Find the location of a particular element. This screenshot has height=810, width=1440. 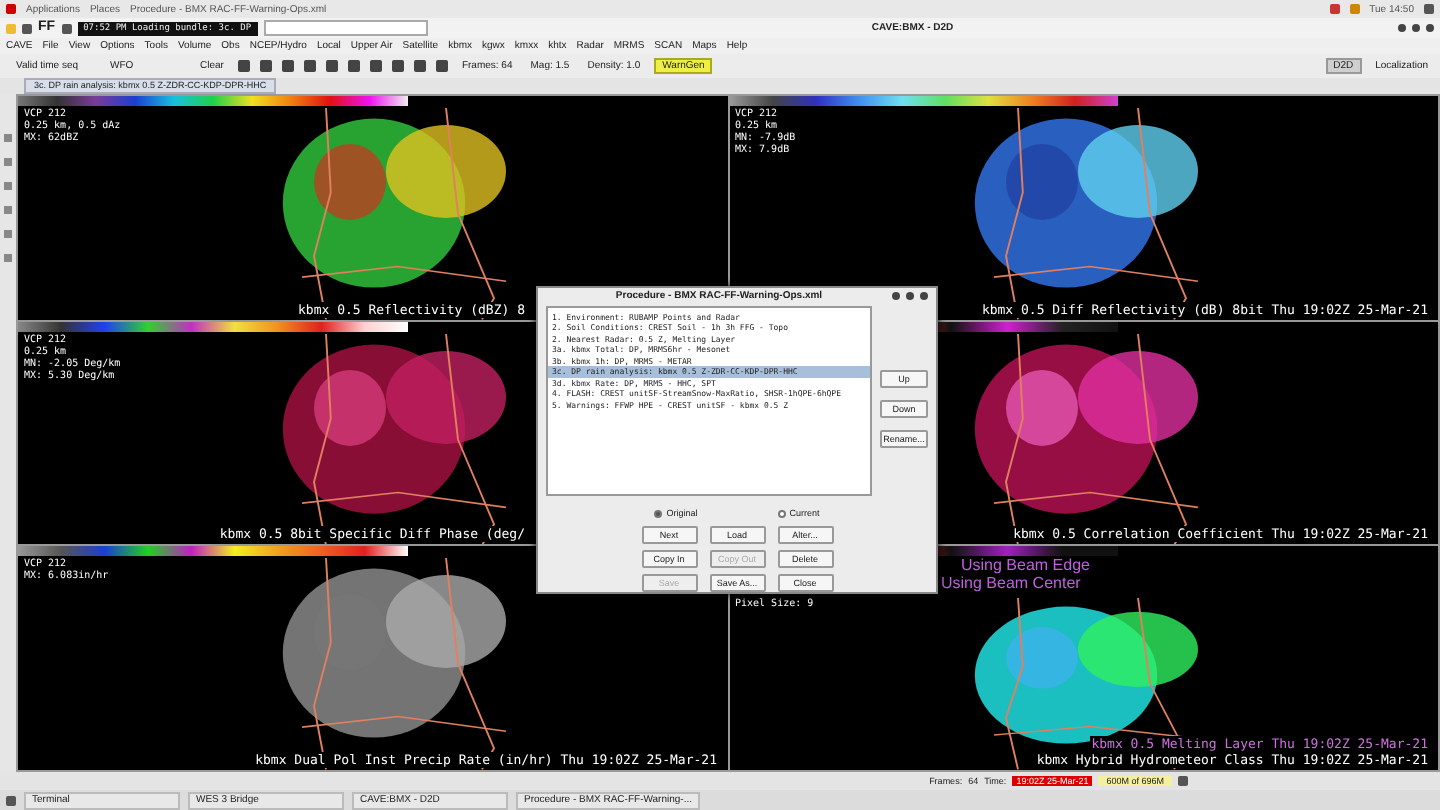

desktop-icon is located at coordinates (11, 800).